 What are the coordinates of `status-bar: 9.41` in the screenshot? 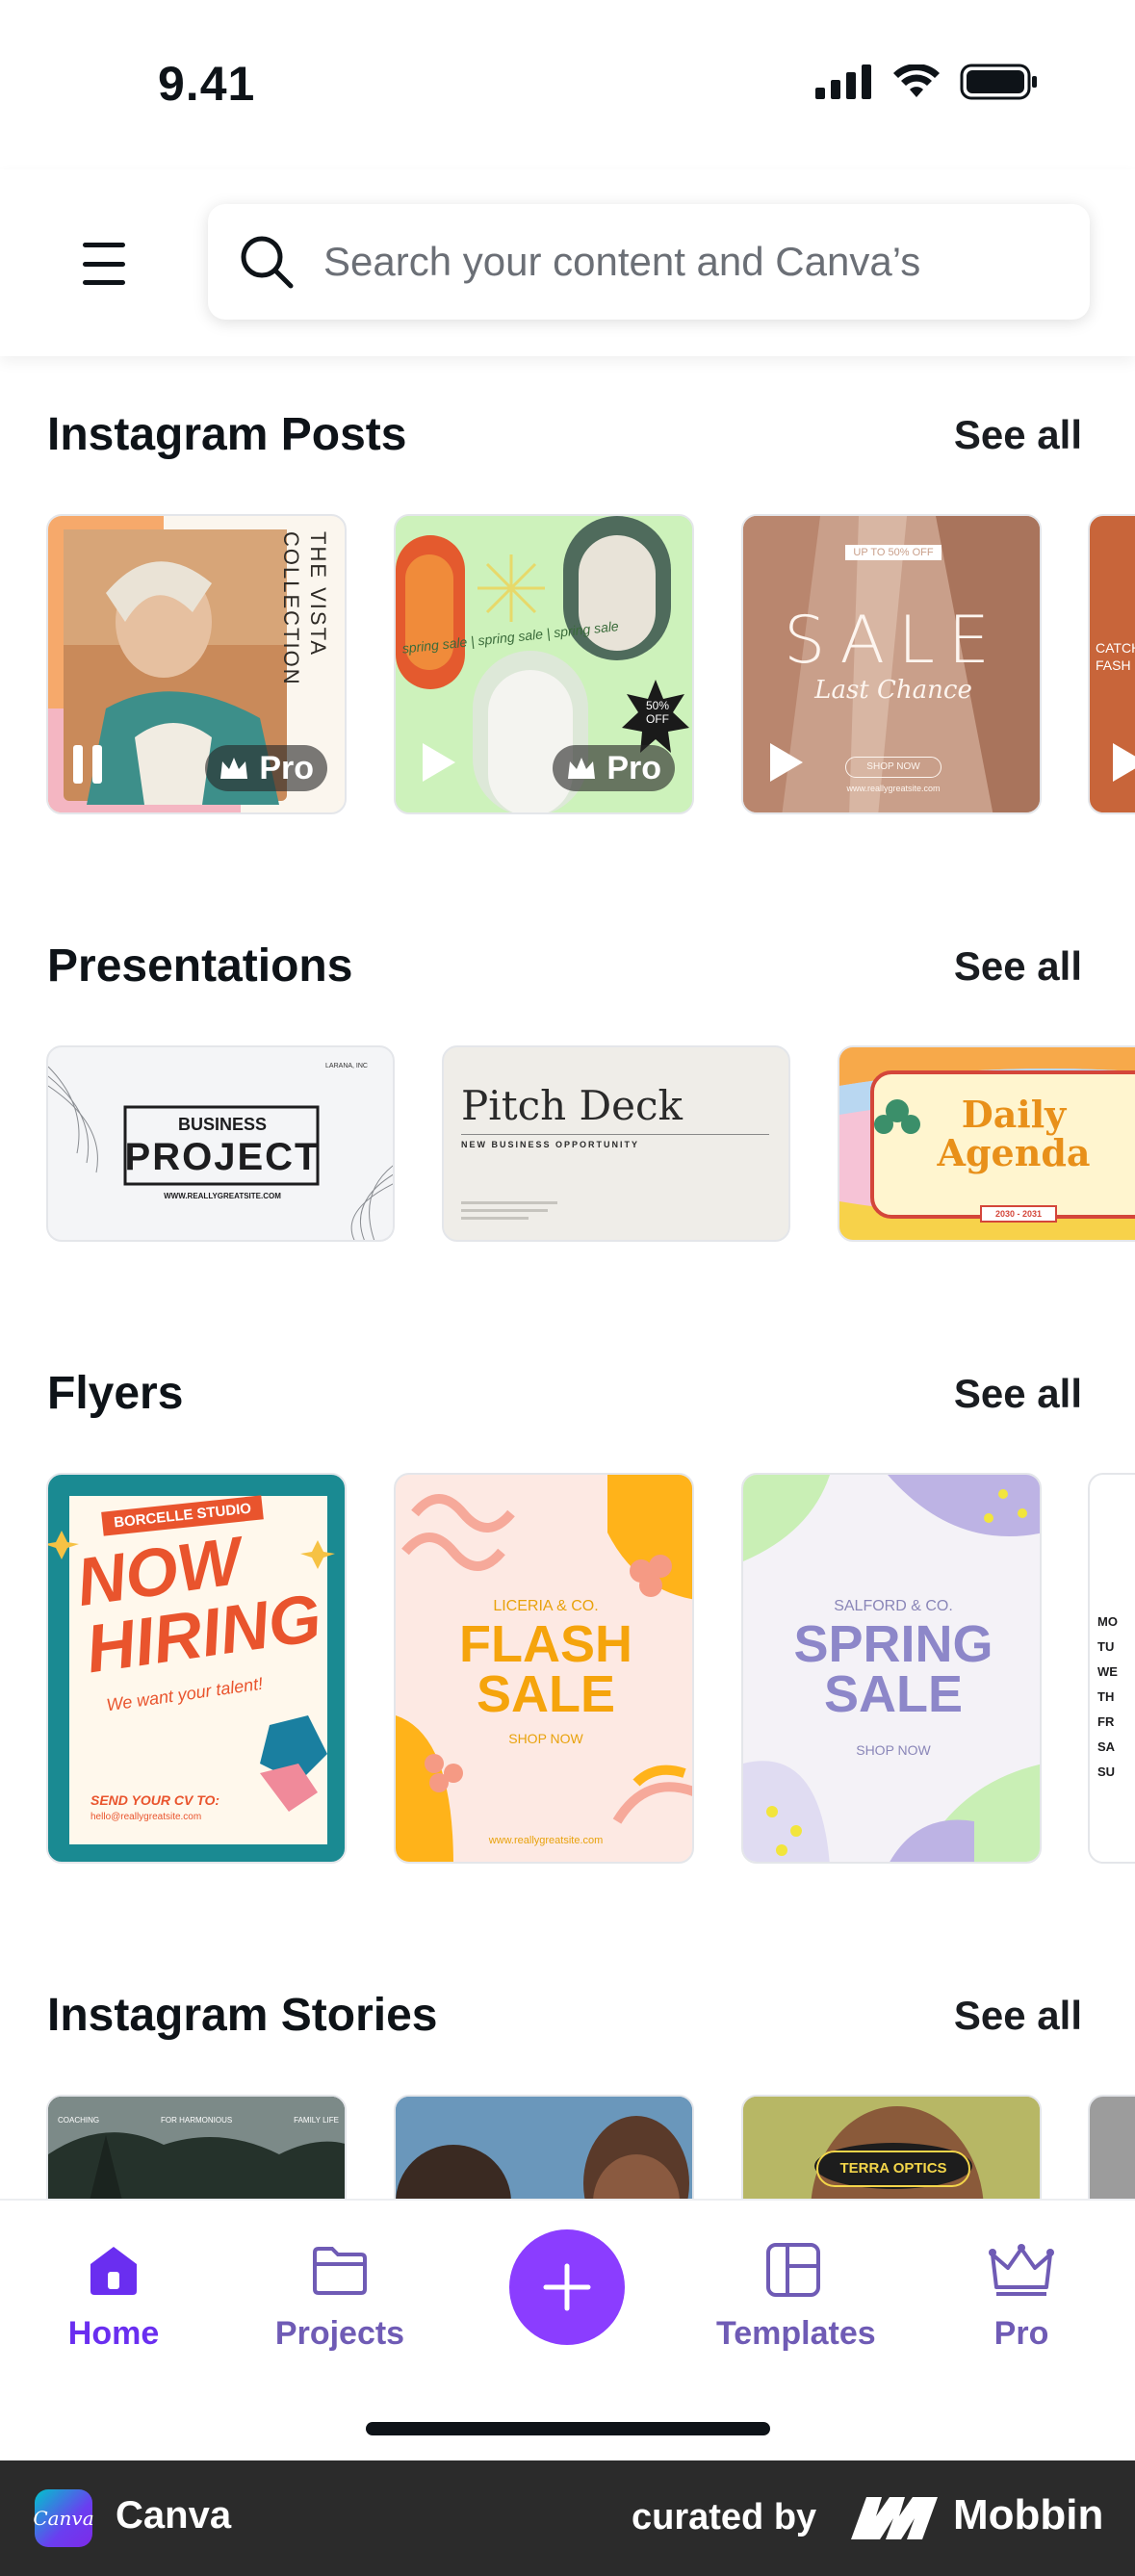 It's located at (567, 84).